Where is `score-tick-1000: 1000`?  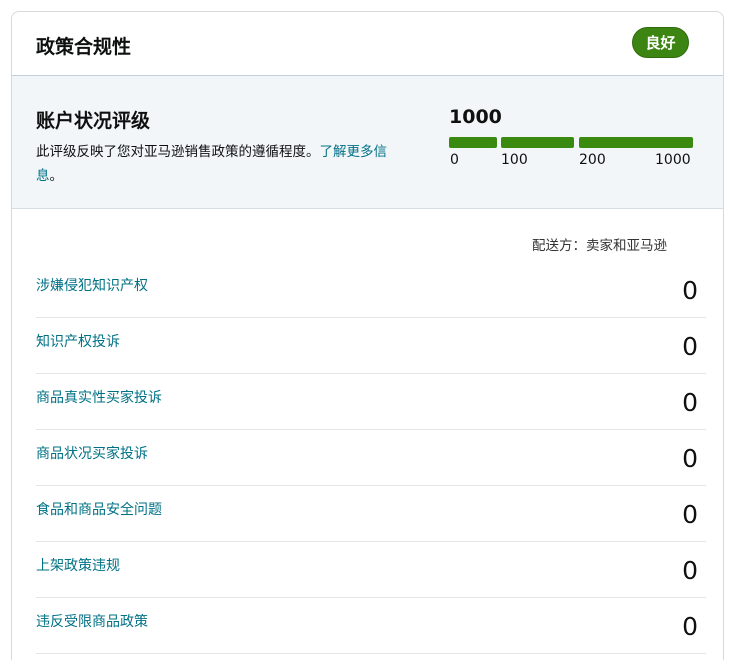
score-tick-1000: 1000 is located at coordinates (673, 160).